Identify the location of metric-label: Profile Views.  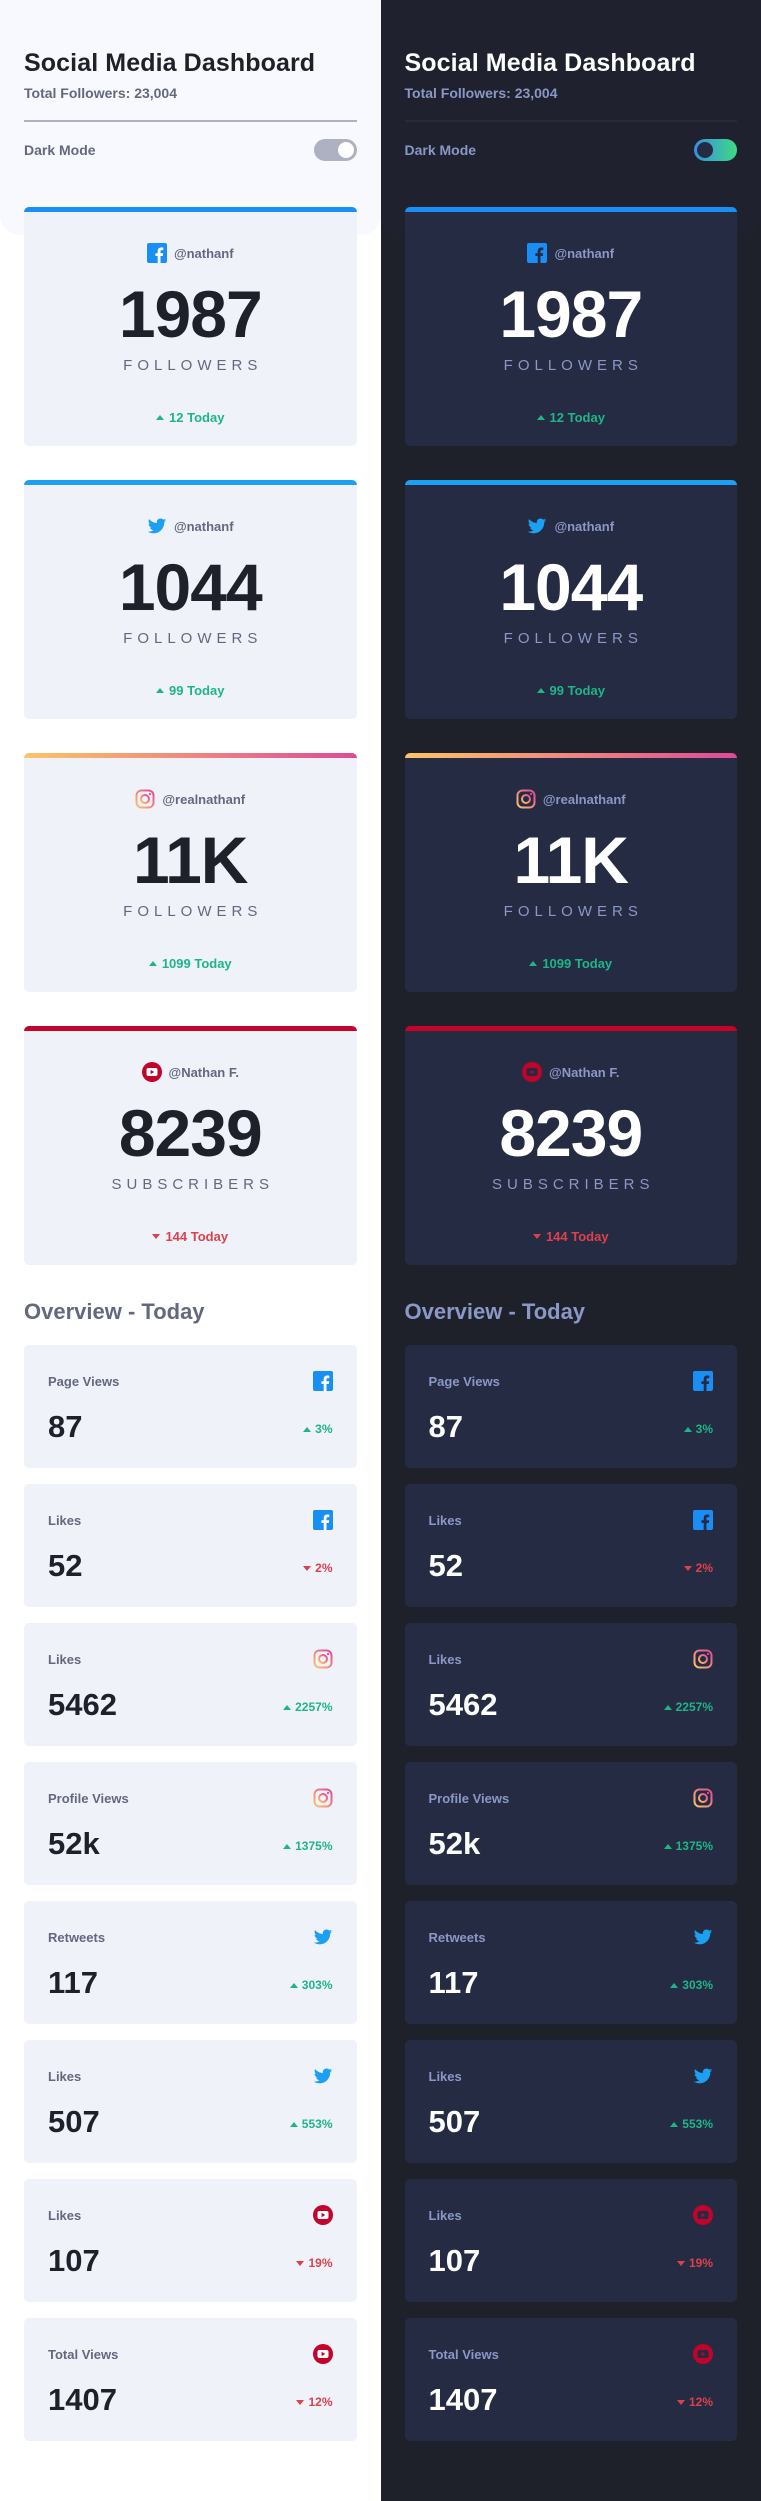
(469, 1798).